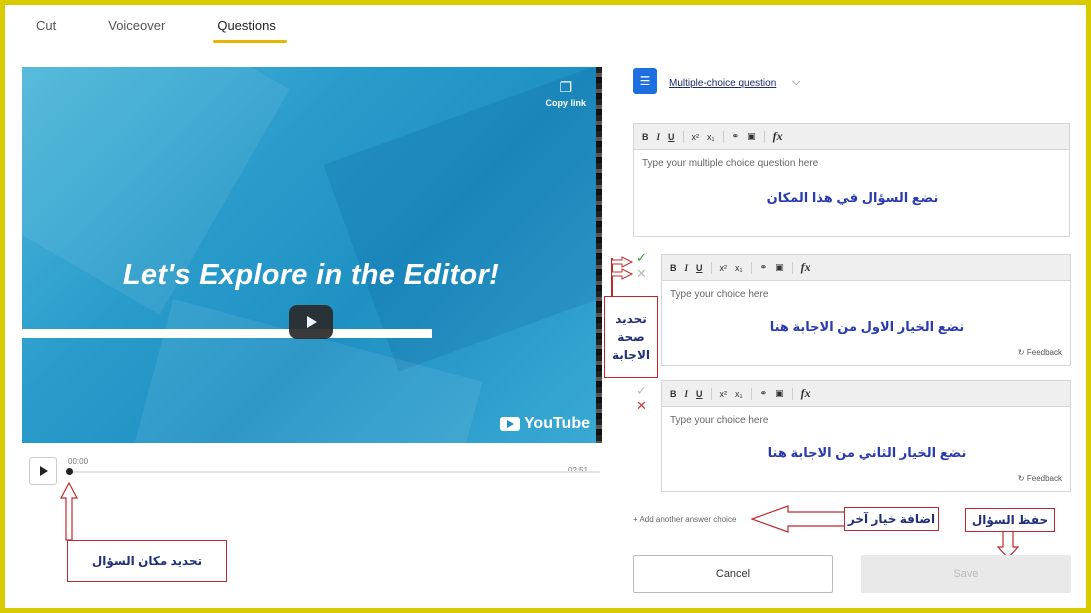 The width and height of the screenshot is (1091, 613). Describe the element at coordinates (891, 519) in the screenshot. I see `callout-add-choice: اضافة خيار آخر` at that location.